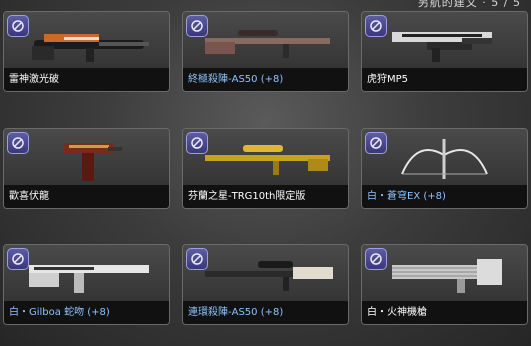  I want to click on weapon-card-9: 白・火神機槍, so click(444, 284).